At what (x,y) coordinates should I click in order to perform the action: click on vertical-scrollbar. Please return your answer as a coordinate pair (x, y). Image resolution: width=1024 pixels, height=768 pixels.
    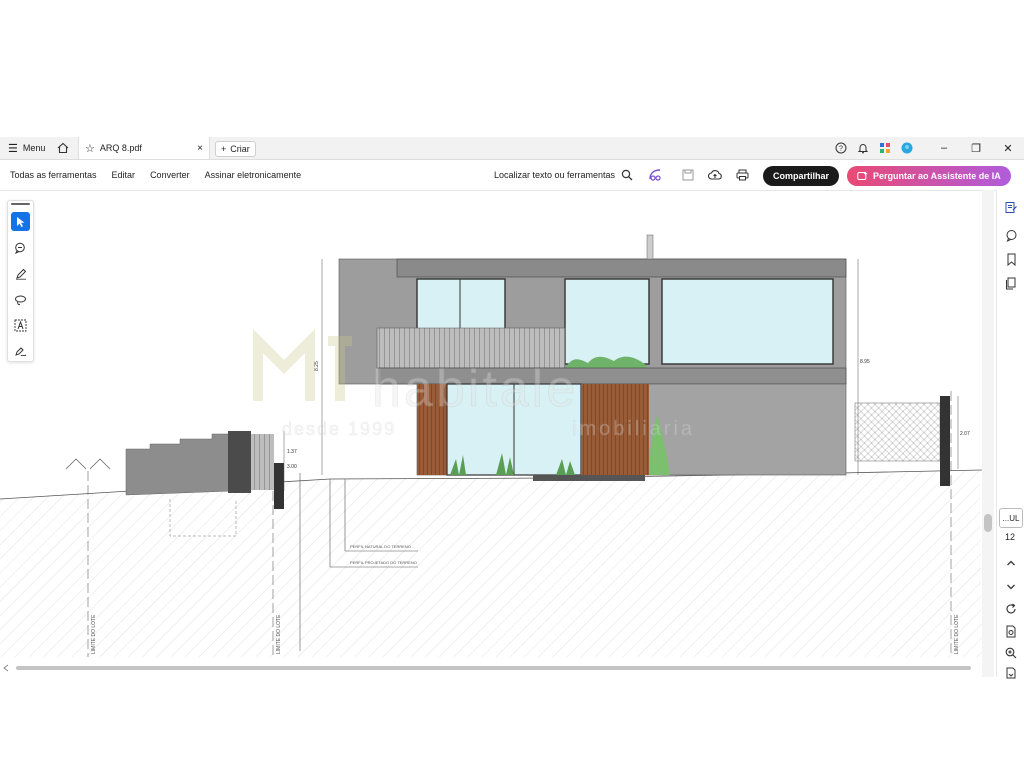
    Looking at the image, I should click on (988, 433).